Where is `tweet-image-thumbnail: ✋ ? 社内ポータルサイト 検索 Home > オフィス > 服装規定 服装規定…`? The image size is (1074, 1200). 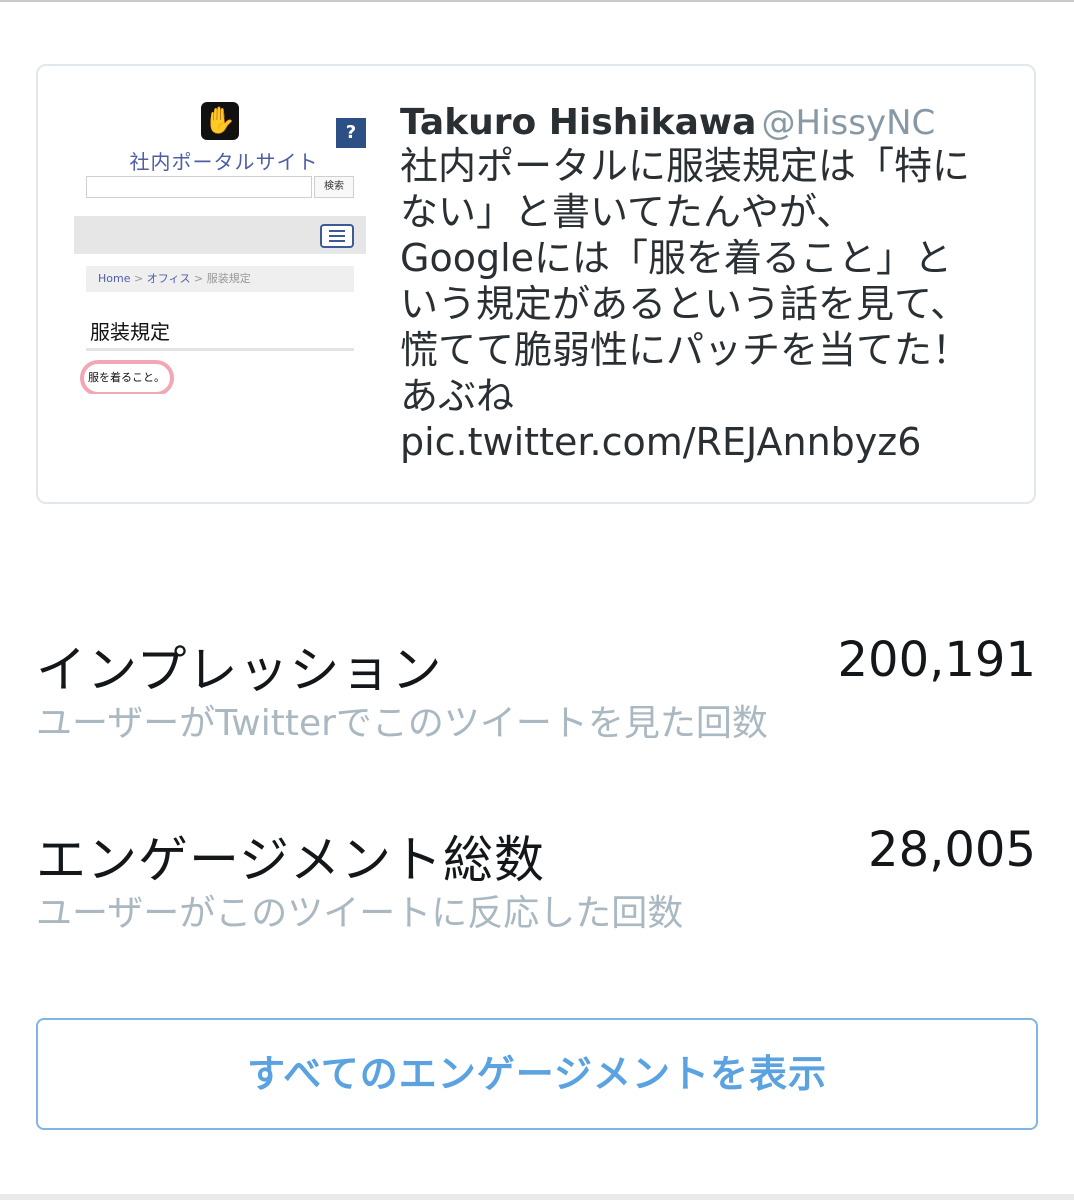 tweet-image-thumbnail: ✋ ? 社内ポータルサイト 検索 Home > オフィス > 服装規定 服装規定… is located at coordinates (222, 244).